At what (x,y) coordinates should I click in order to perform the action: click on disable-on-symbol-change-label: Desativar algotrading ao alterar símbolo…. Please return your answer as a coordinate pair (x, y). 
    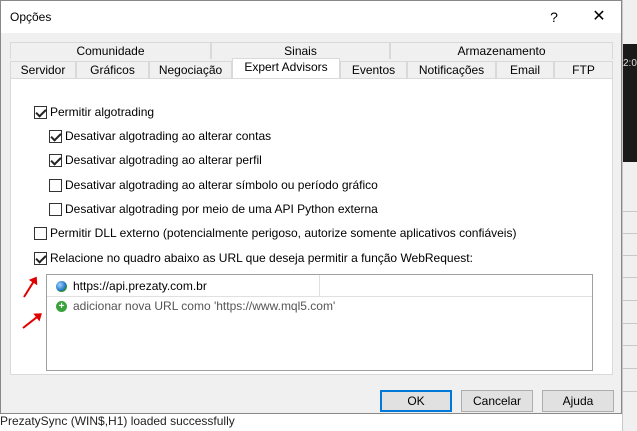
    Looking at the image, I should click on (221, 185).